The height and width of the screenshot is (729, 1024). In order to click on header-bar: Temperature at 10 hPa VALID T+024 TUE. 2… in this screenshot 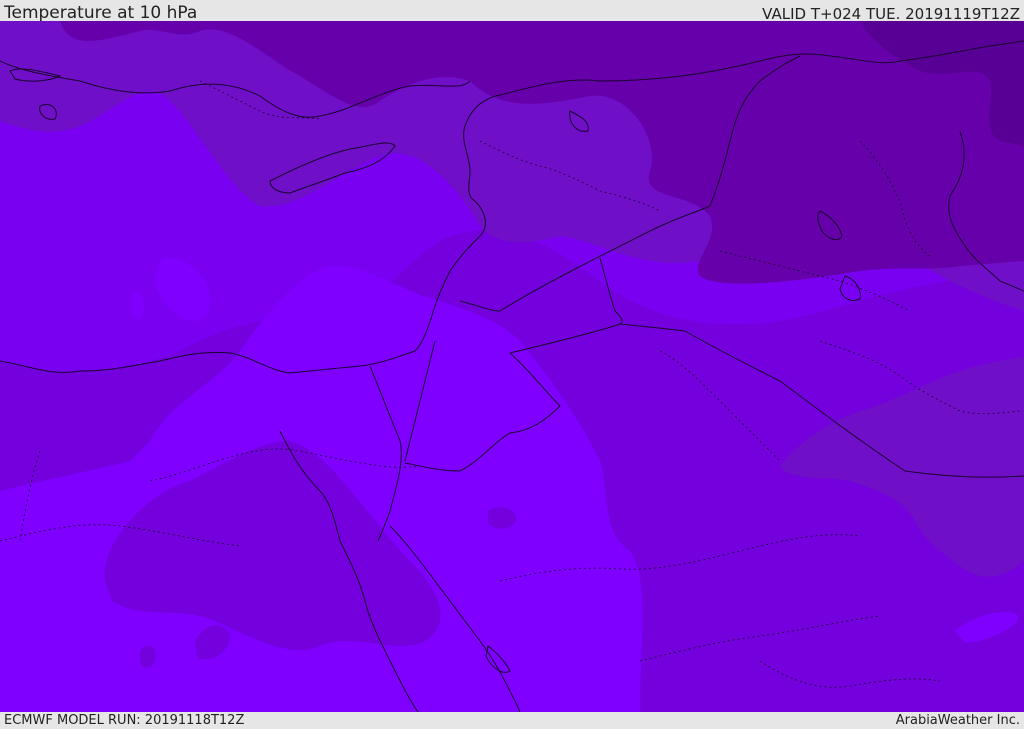, I will do `click(512, 11)`.